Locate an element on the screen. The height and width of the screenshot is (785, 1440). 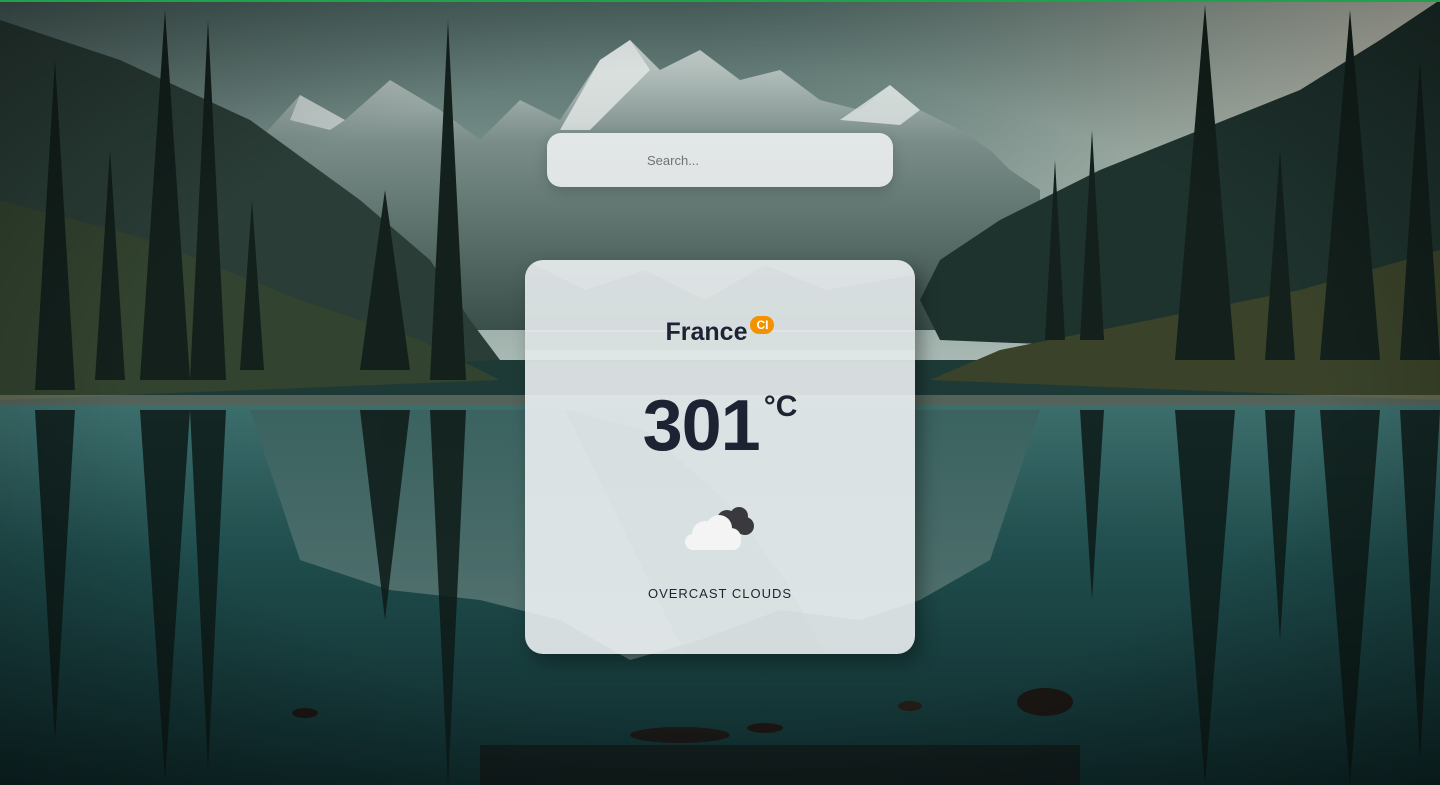
search-input is located at coordinates (720, 160).